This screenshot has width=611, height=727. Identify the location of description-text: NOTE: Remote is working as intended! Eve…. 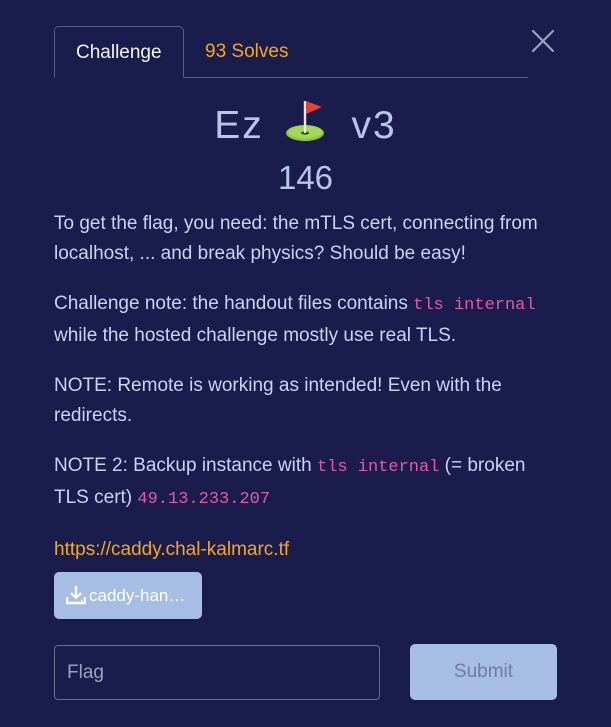
(278, 400).